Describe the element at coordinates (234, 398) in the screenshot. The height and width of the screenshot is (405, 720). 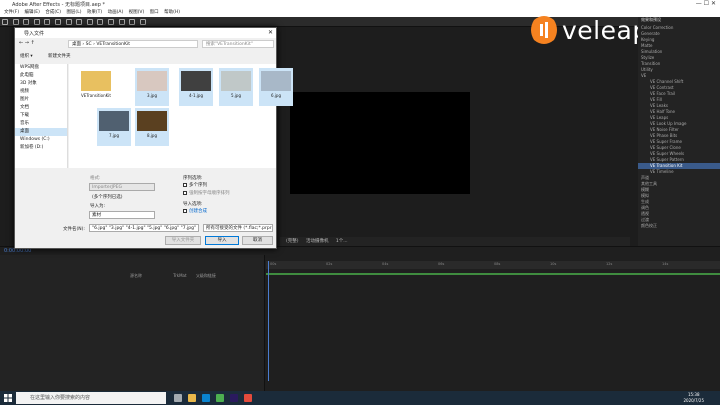
I see `after-effects-icon` at that location.